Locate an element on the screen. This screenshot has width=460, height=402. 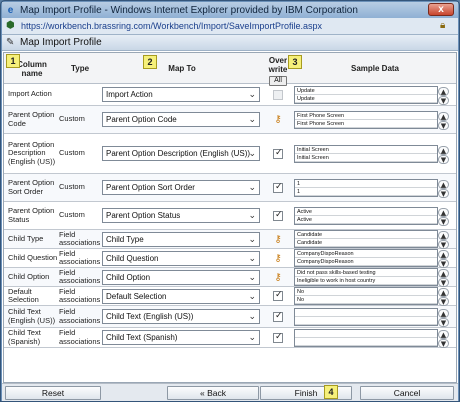
sample-data-line: Ineligible to work in host country is located at coordinates (366, 281).